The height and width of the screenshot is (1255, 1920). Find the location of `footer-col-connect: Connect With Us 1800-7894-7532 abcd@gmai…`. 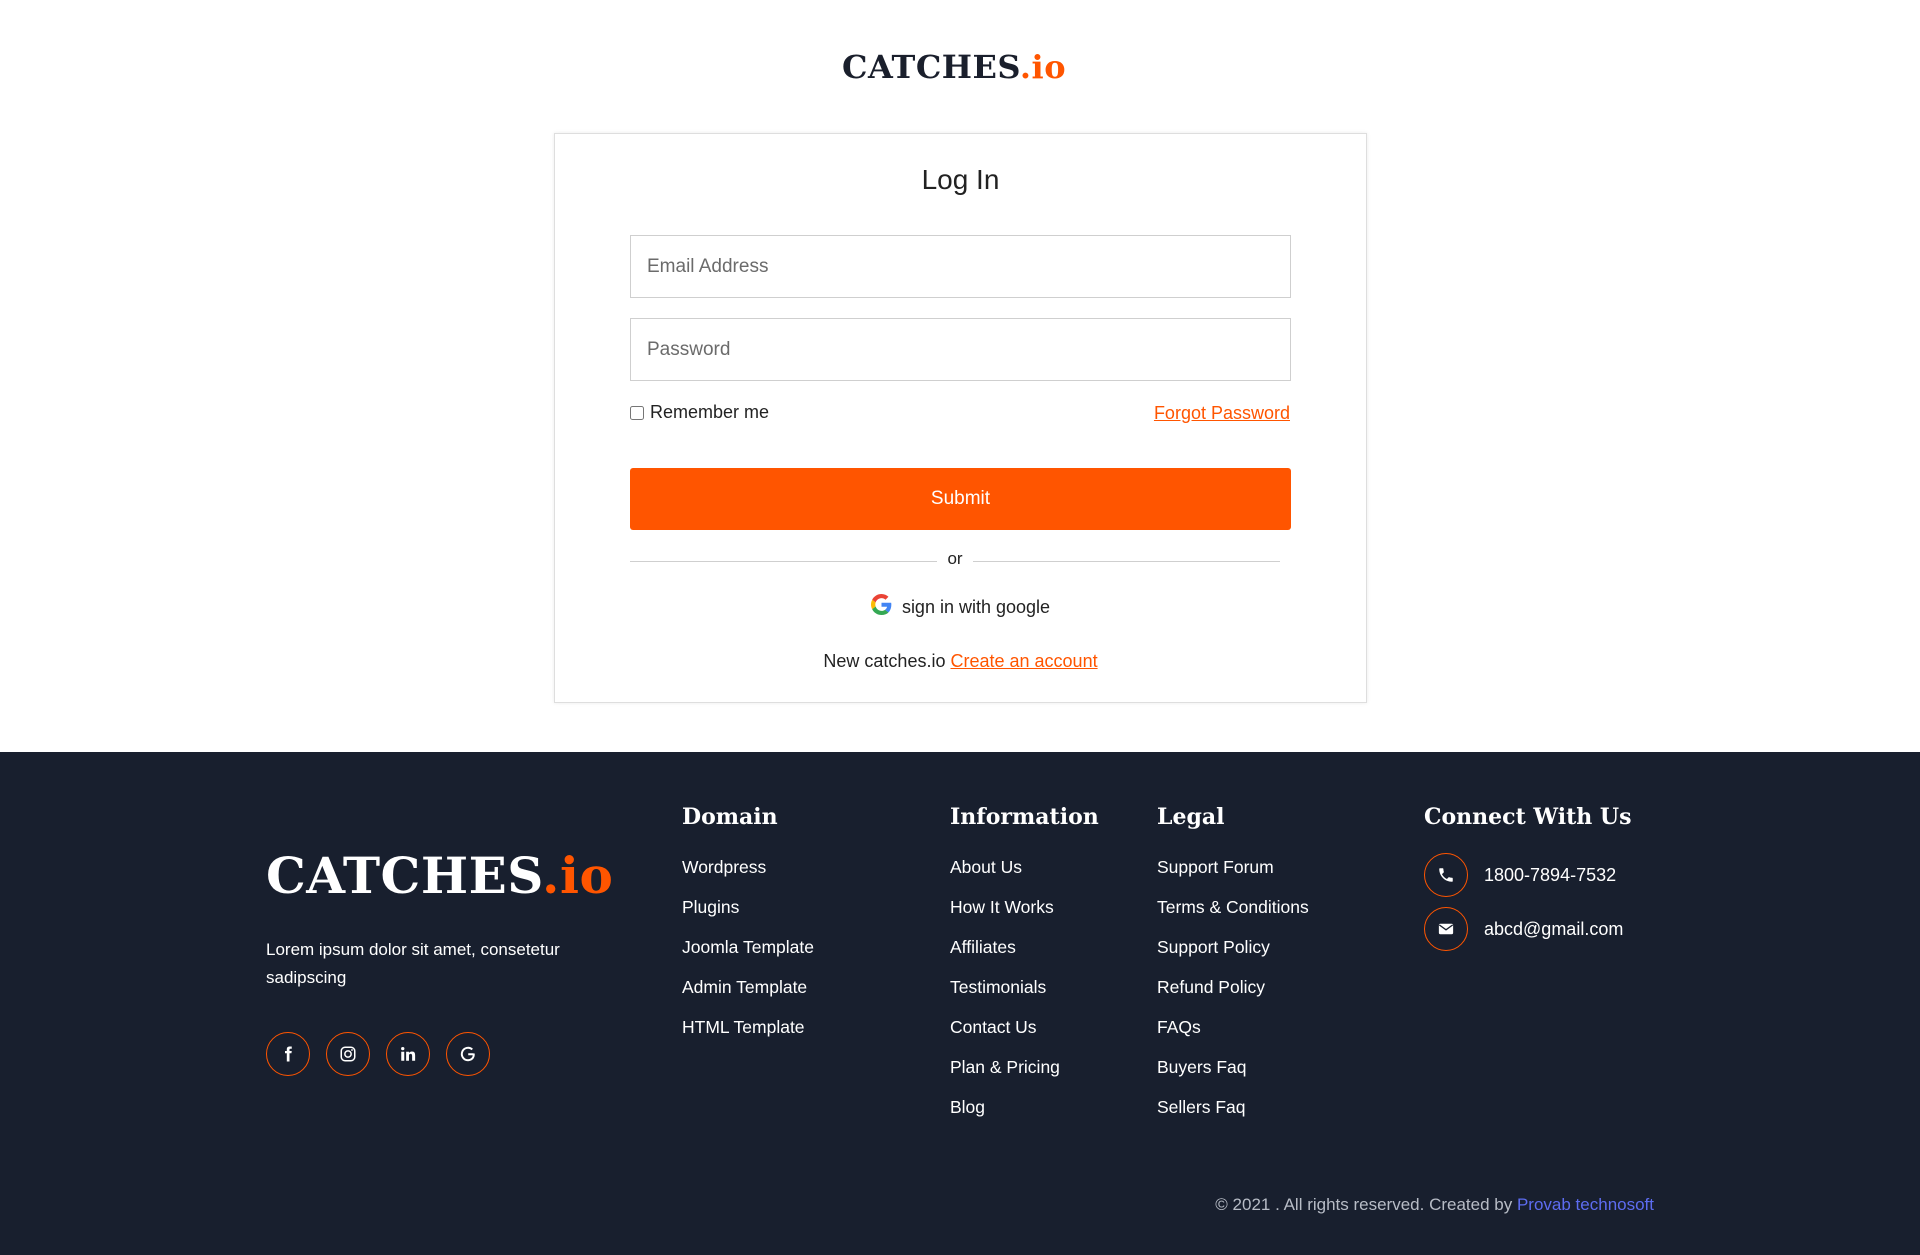

footer-col-connect: Connect With Us 1800-7894-7532 abcd@gmai… is located at coordinates (1527, 882).